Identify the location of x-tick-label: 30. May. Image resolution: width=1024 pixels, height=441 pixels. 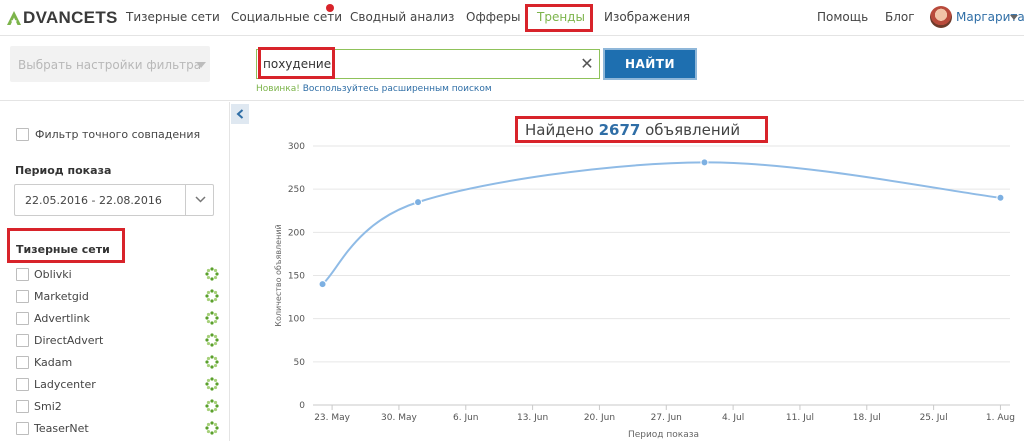
(399, 418).